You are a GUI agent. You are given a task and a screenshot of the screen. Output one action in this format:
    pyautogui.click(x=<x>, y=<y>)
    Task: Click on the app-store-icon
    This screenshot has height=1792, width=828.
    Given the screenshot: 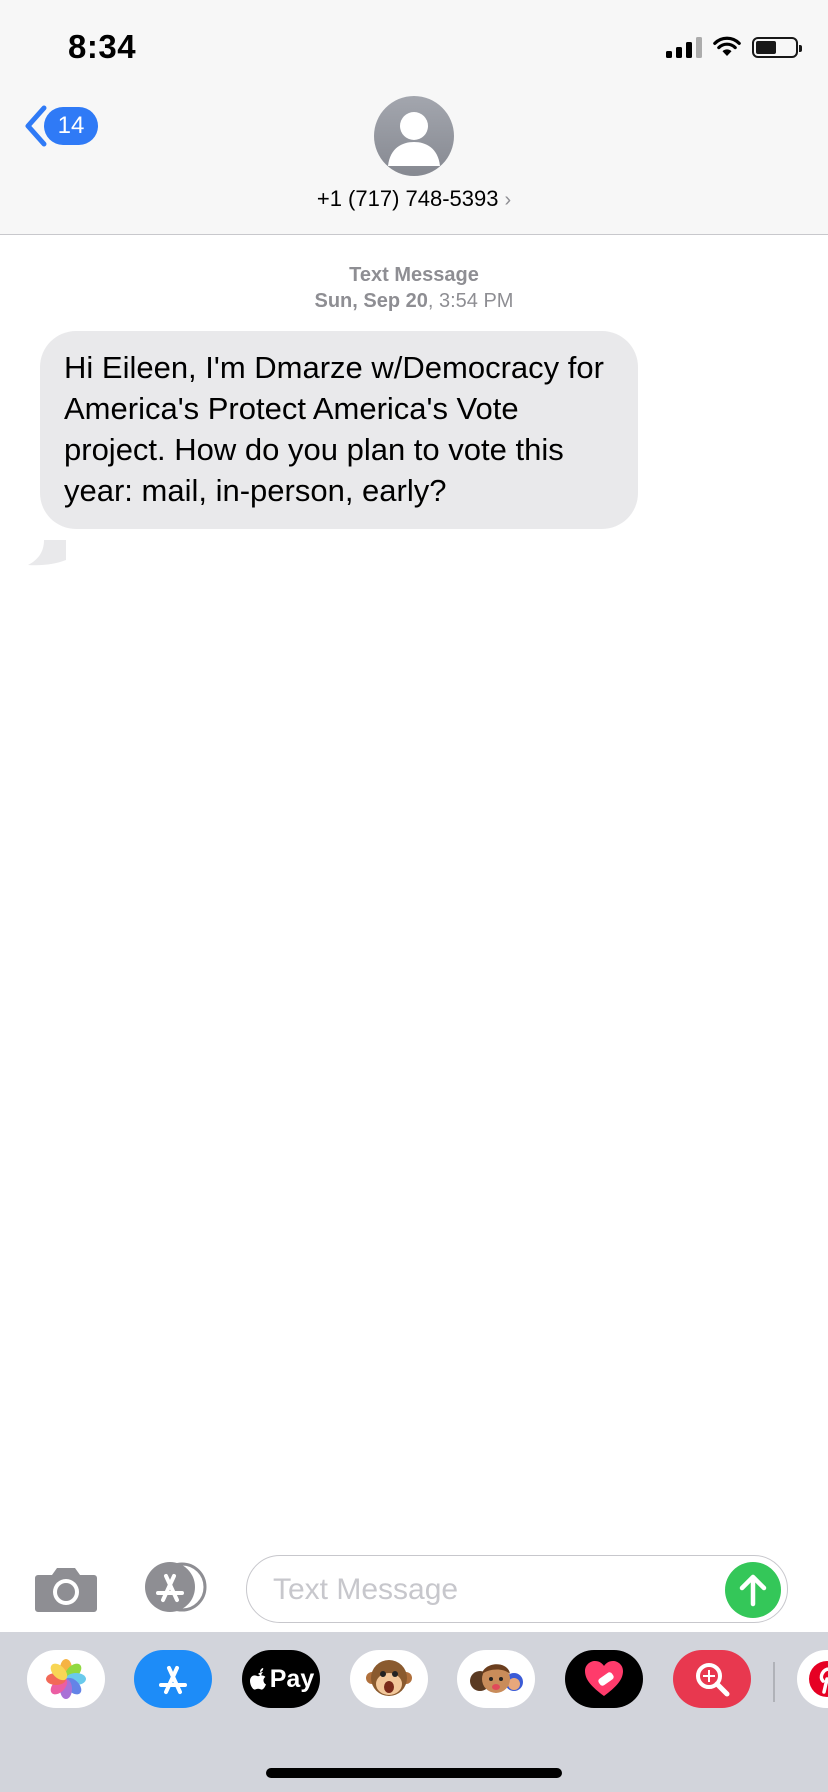 What is the action you would take?
    pyautogui.click(x=173, y=1680)
    